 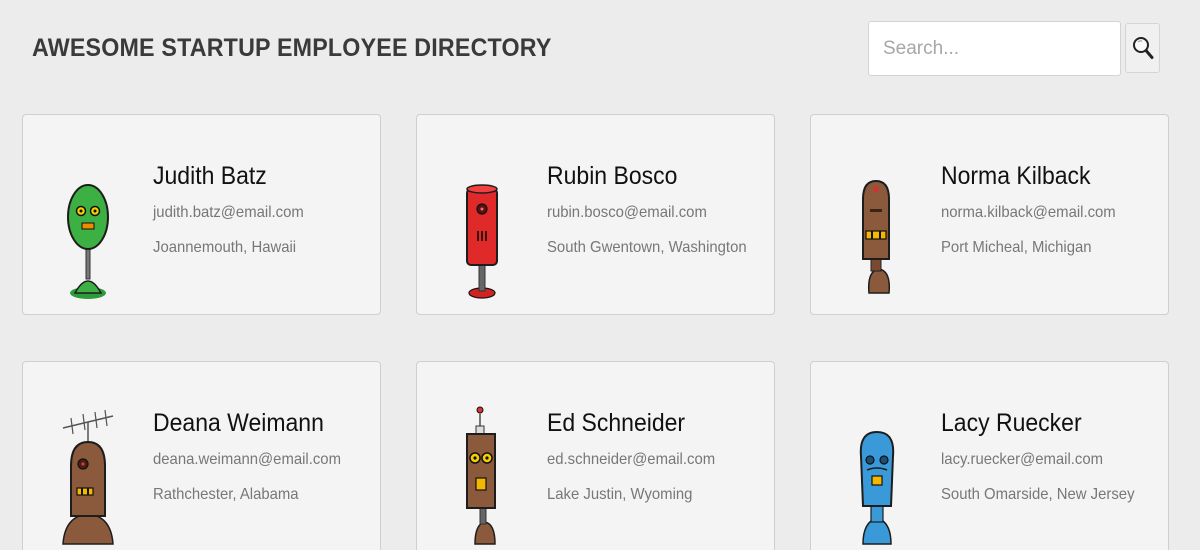 I want to click on search-button, so click(x=1142, y=48).